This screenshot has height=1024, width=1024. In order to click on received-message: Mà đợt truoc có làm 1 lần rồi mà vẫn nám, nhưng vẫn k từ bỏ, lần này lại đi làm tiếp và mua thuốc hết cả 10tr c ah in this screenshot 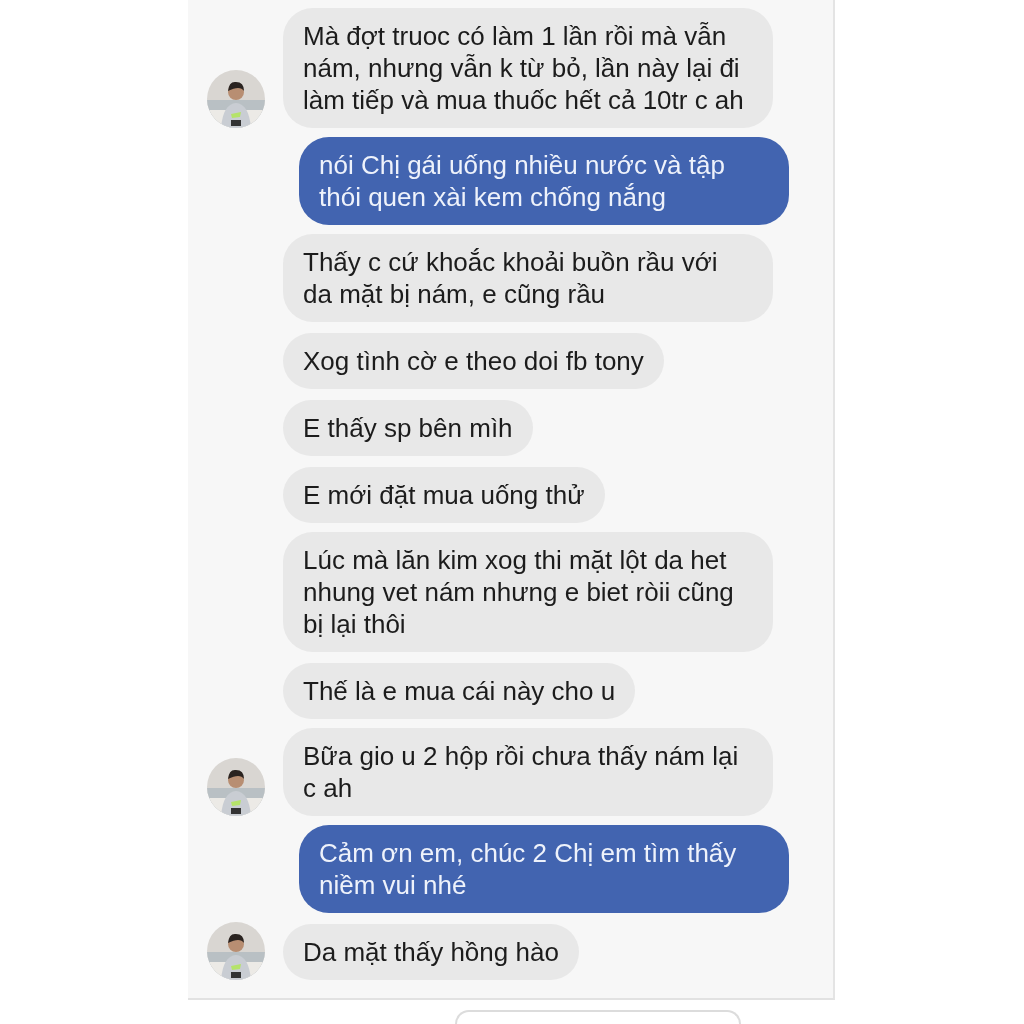, I will do `click(528, 68)`.